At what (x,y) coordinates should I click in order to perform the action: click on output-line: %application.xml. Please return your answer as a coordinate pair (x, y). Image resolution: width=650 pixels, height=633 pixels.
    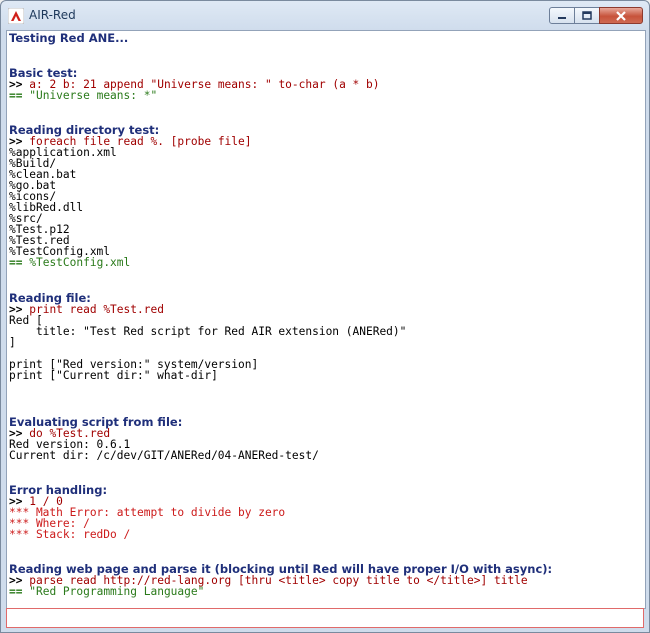
    Looking at the image, I should click on (63, 152).